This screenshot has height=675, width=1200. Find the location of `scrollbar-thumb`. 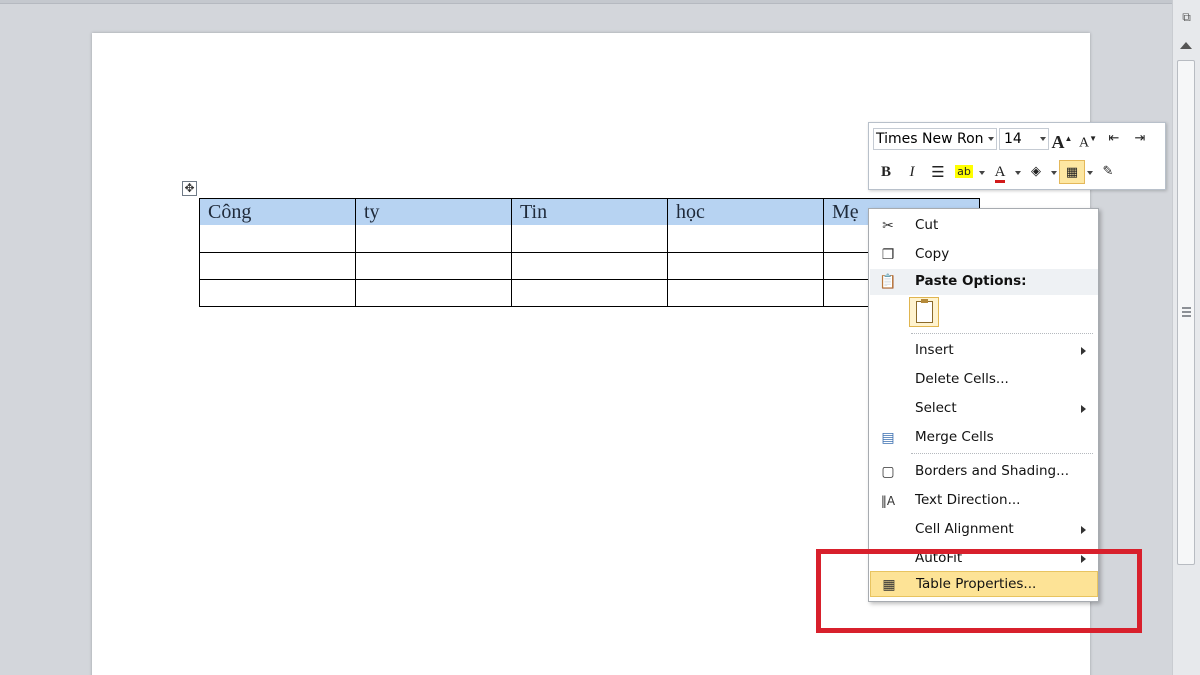

scrollbar-thumb is located at coordinates (1186, 312).